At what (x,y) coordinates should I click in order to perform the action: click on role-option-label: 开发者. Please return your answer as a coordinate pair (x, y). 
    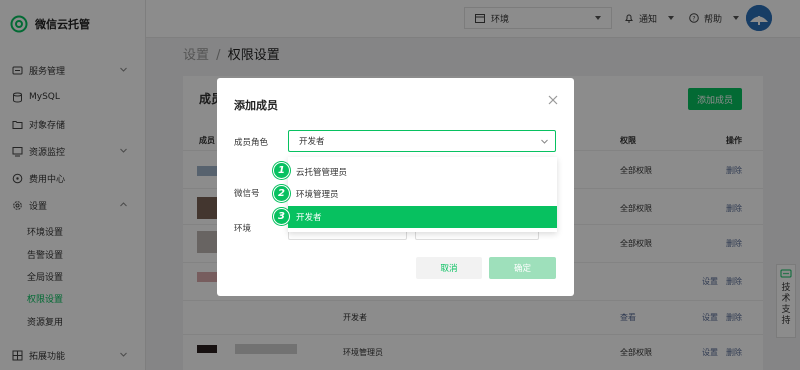
    Looking at the image, I should click on (309, 218).